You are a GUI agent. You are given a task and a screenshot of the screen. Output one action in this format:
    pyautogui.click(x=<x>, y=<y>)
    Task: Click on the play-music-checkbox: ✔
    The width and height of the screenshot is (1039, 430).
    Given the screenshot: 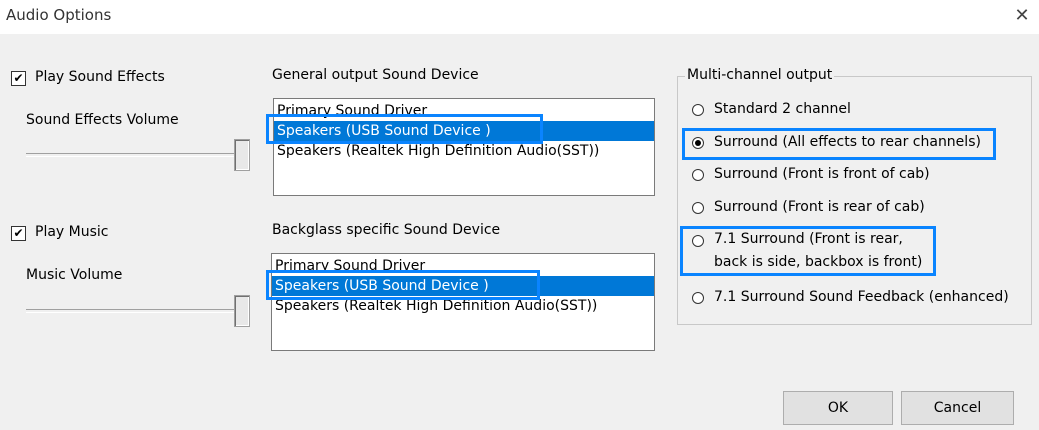 What is the action you would take?
    pyautogui.click(x=18, y=233)
    